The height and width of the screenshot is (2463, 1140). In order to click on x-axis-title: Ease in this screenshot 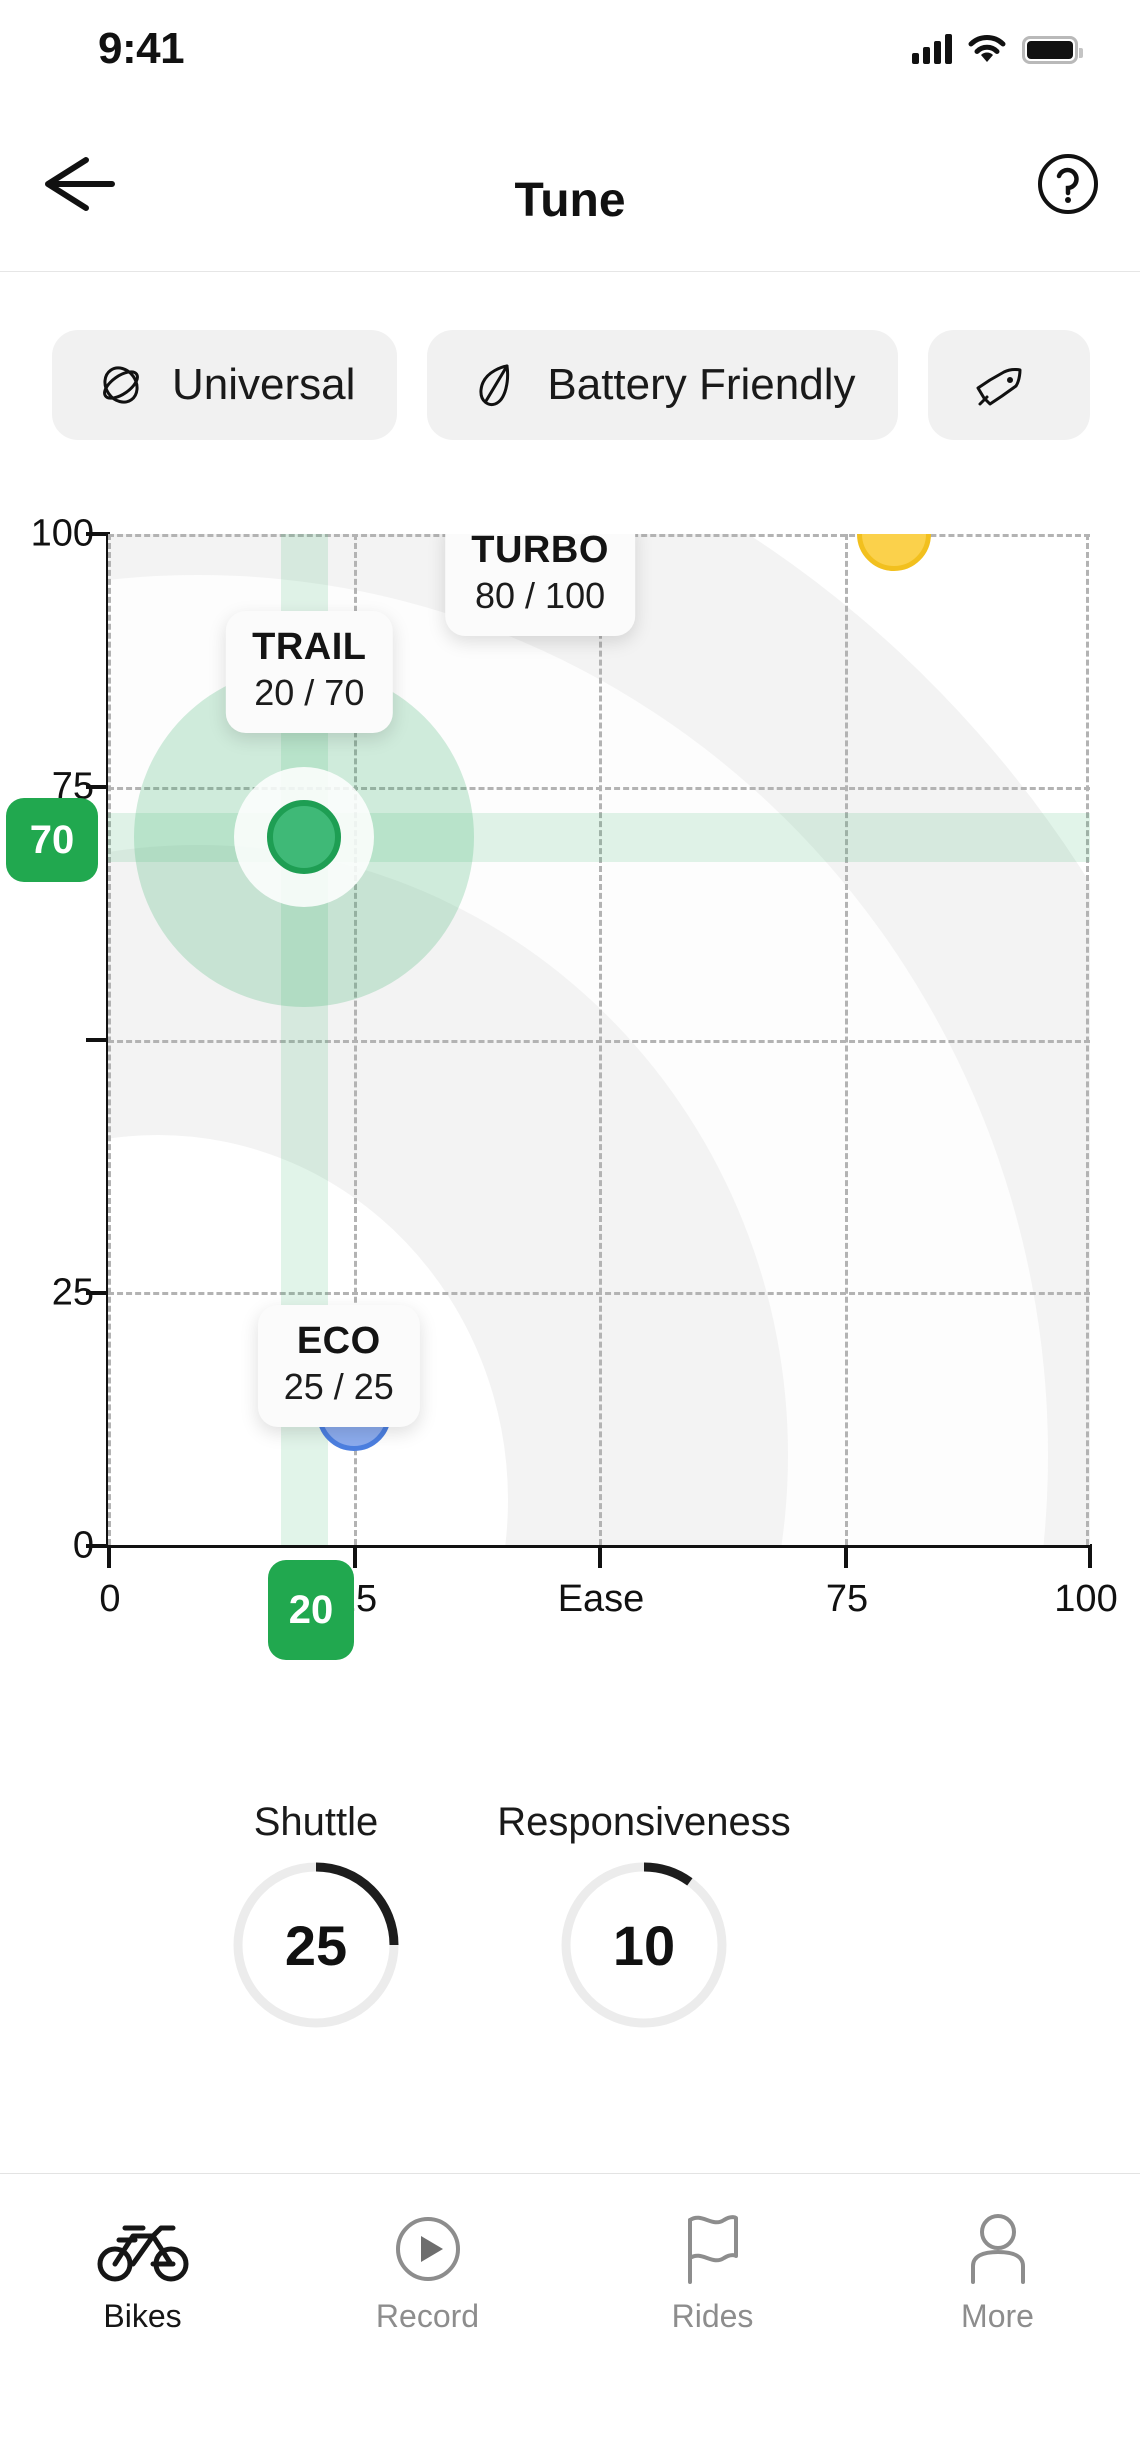, I will do `click(601, 1599)`.